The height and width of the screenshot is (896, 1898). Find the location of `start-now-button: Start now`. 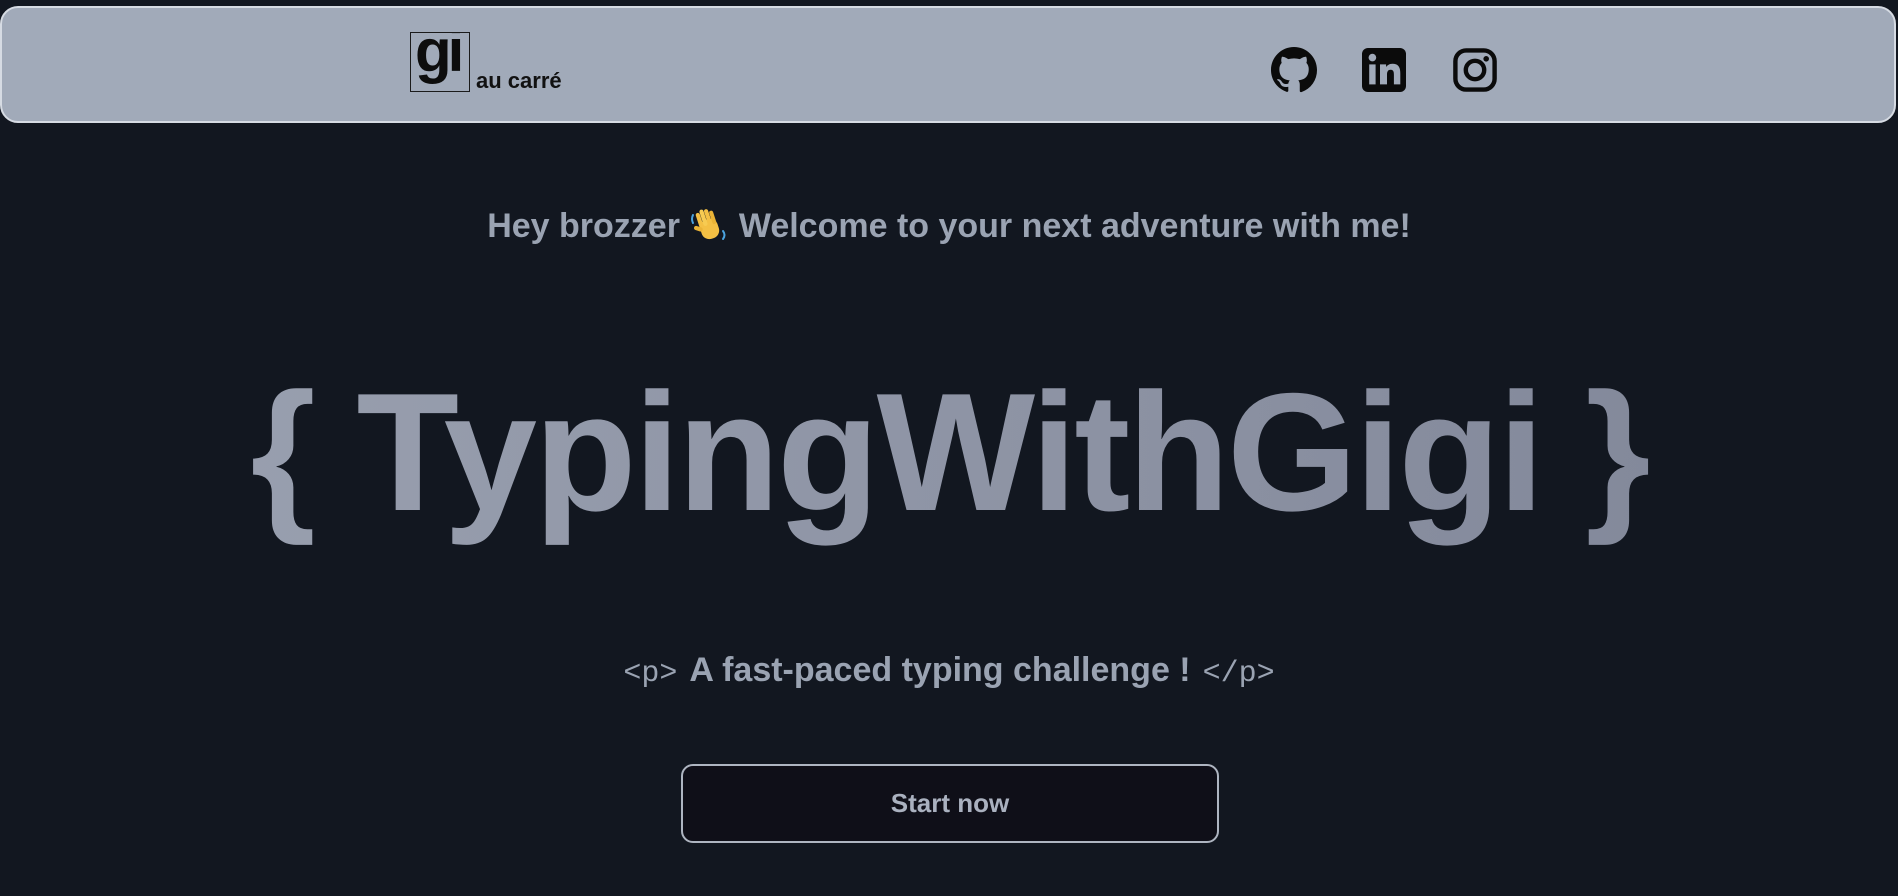

start-now-button: Start now is located at coordinates (950, 803).